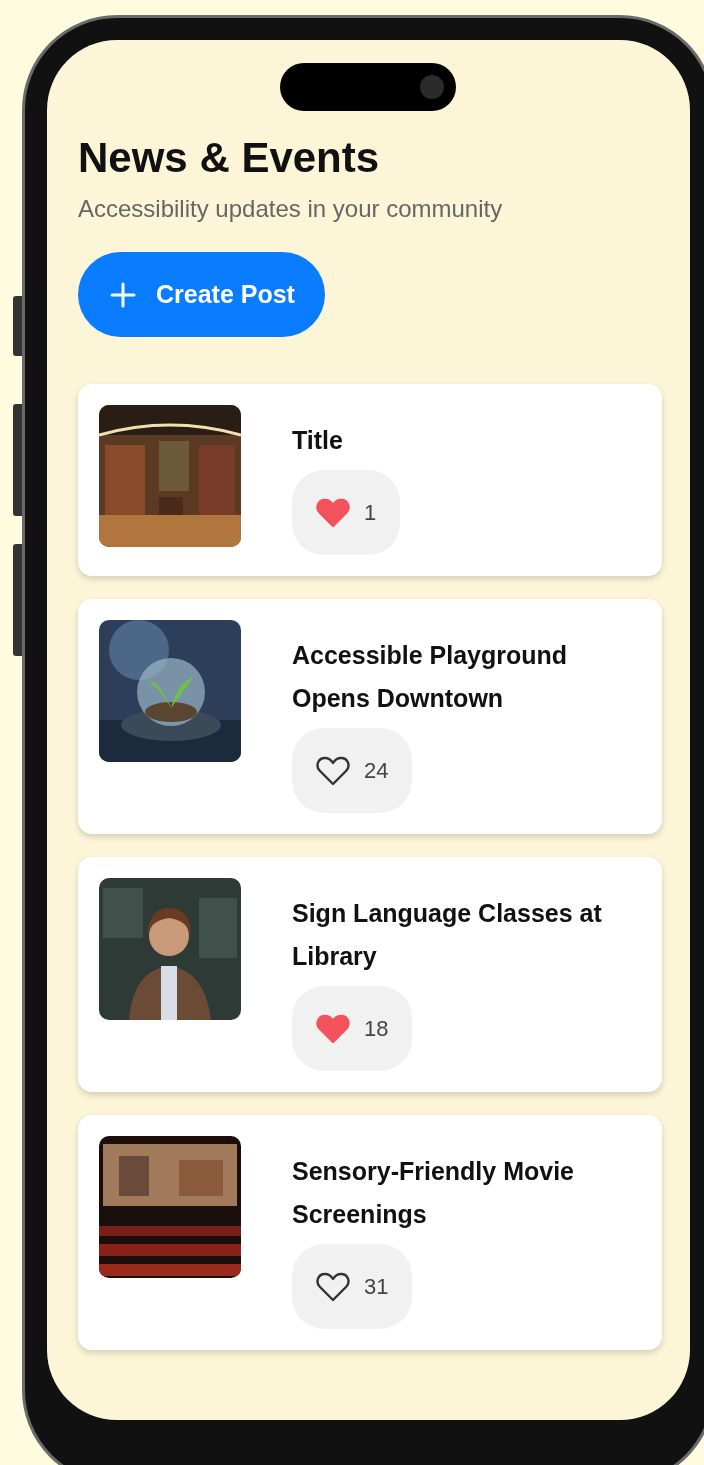  What do you see at coordinates (447, 935) in the screenshot?
I see `post-title: Sign Language Classes at Library` at bounding box center [447, 935].